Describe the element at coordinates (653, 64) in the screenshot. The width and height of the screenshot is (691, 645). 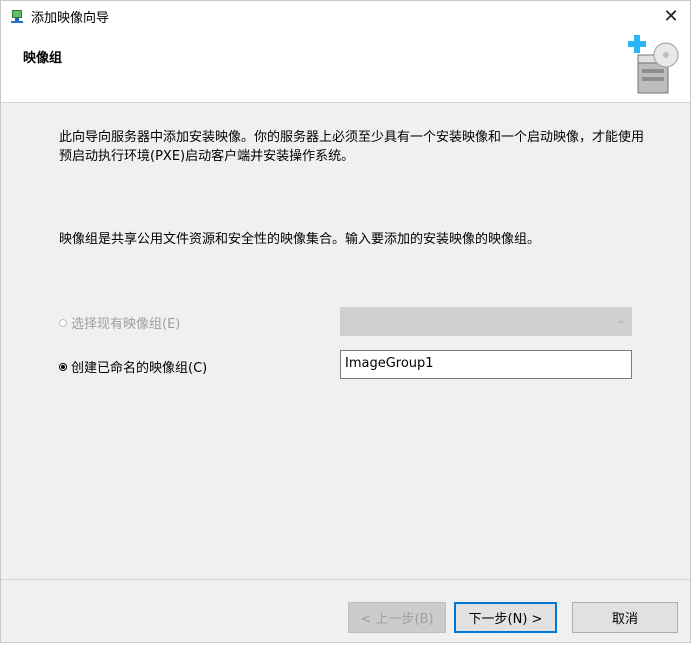
I see `server-add-icon` at that location.